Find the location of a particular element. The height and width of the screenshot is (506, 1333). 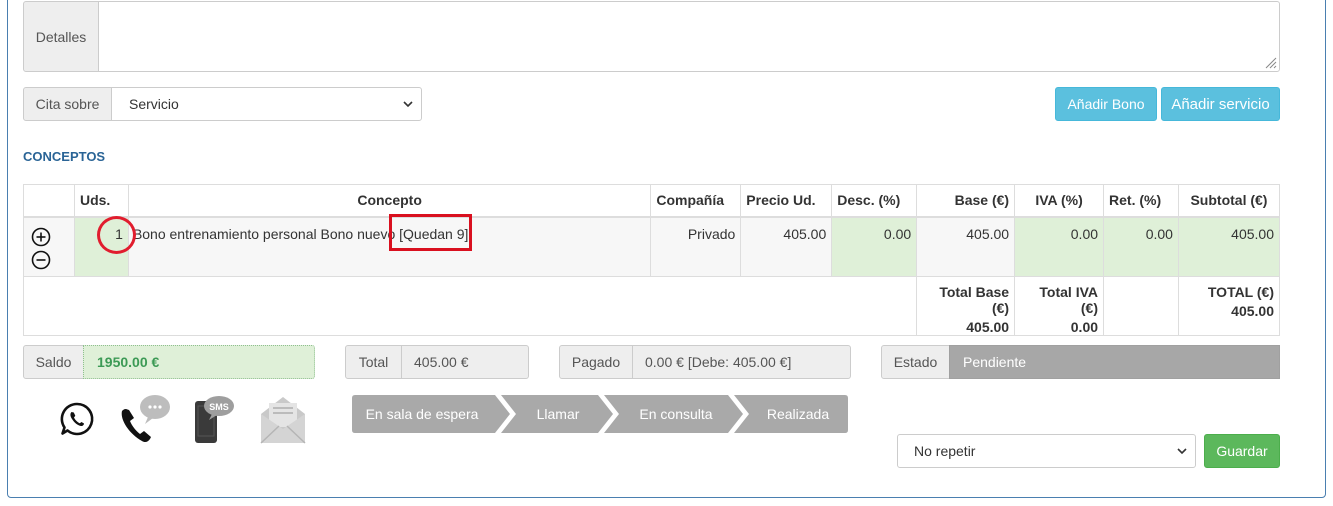

desc-cell: 0.00 is located at coordinates (874, 246).